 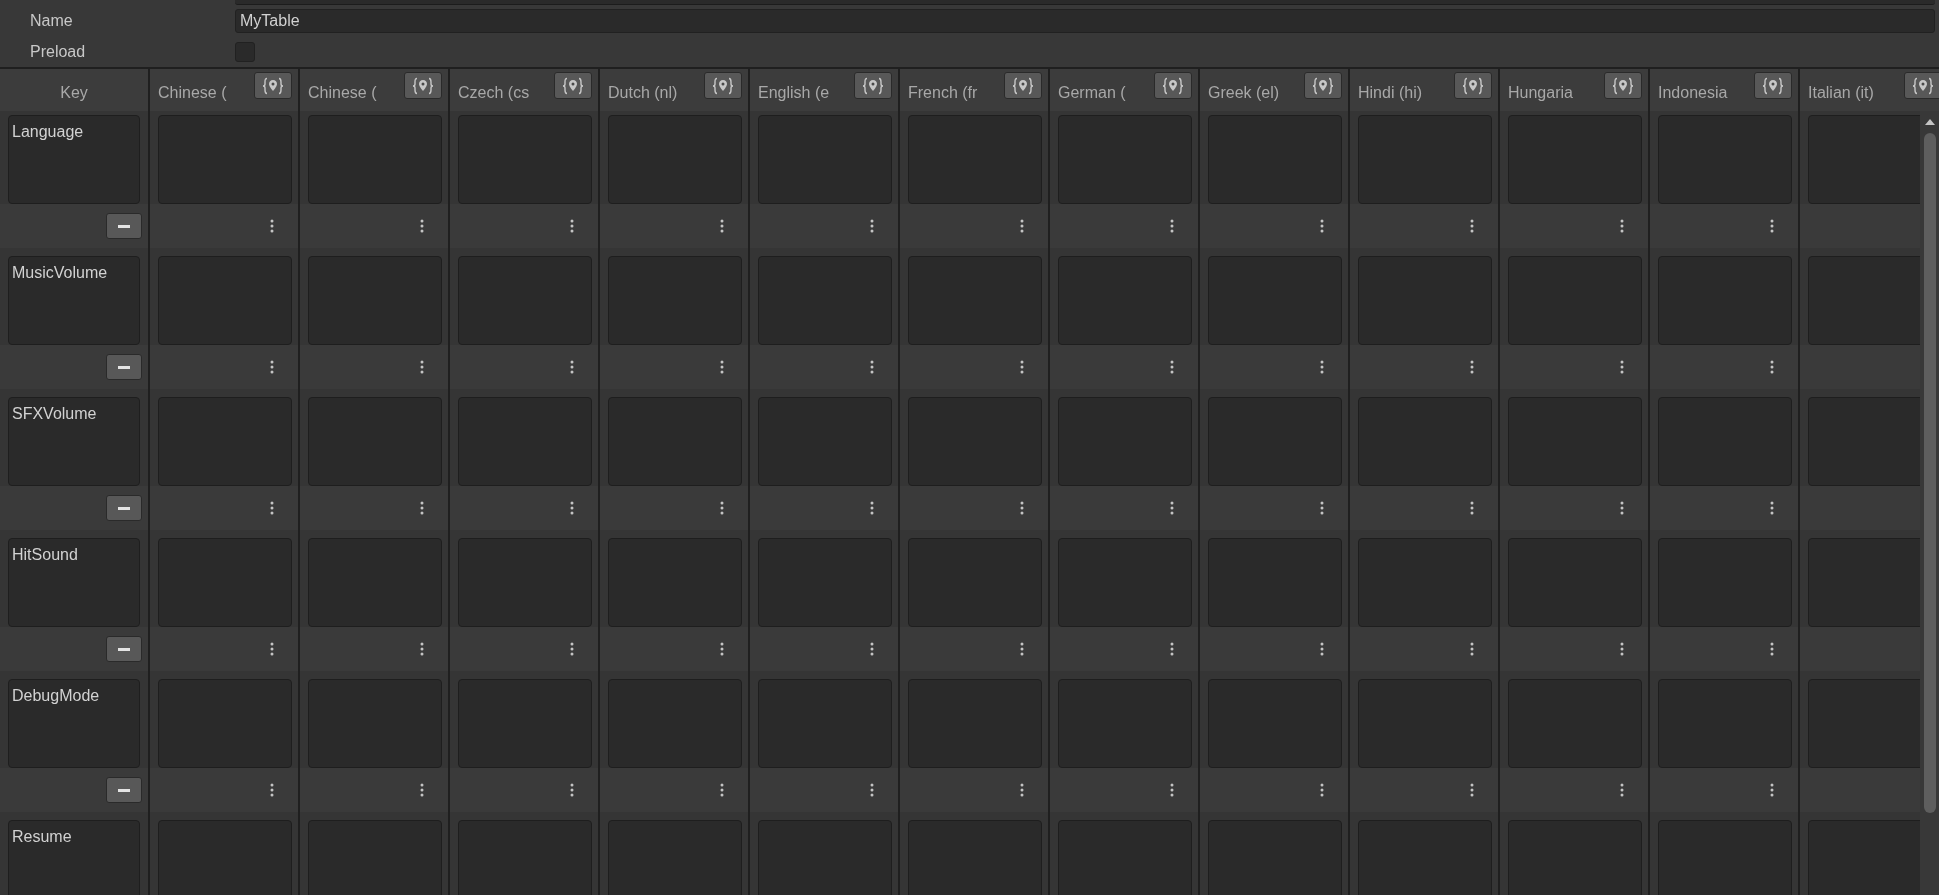 What do you see at coordinates (1929, 473) in the screenshot?
I see `scrollbar-thumb` at bounding box center [1929, 473].